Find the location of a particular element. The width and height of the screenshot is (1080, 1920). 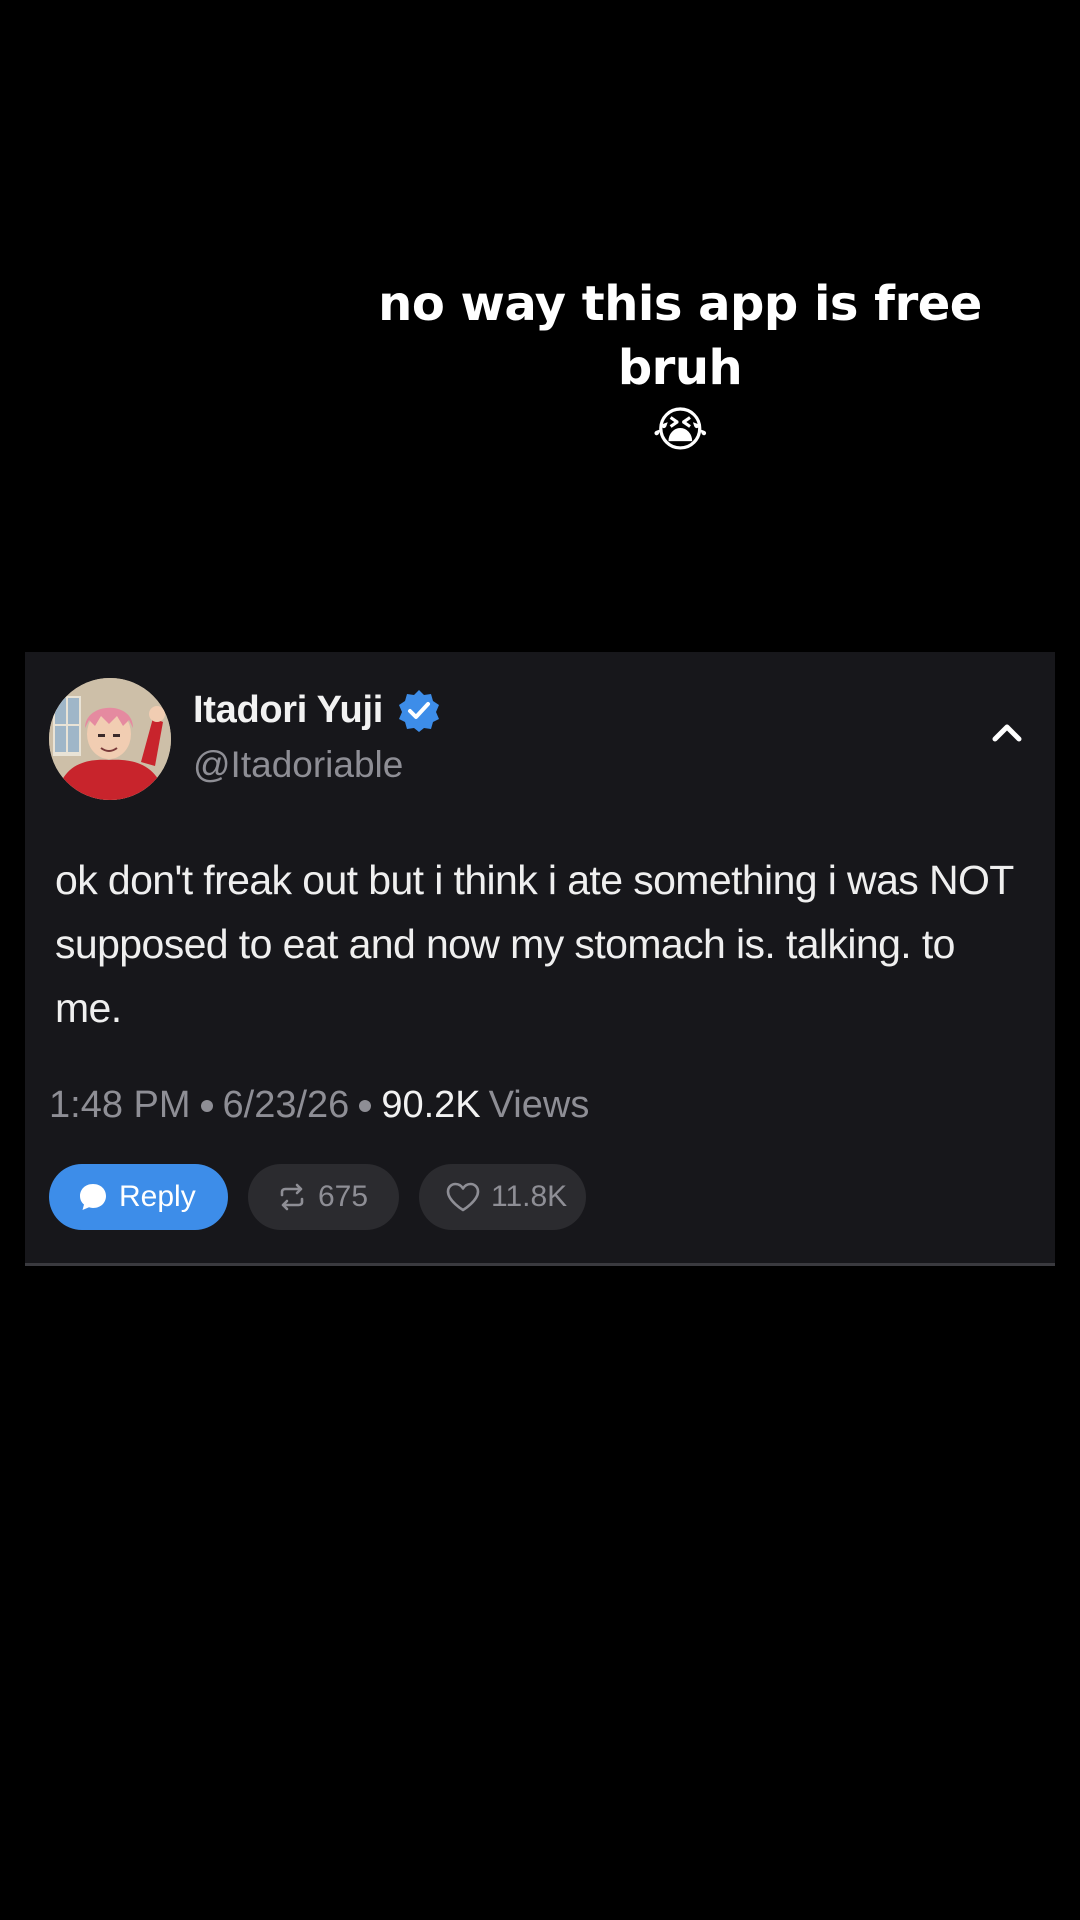

reply-button: Reply is located at coordinates (138, 1197).